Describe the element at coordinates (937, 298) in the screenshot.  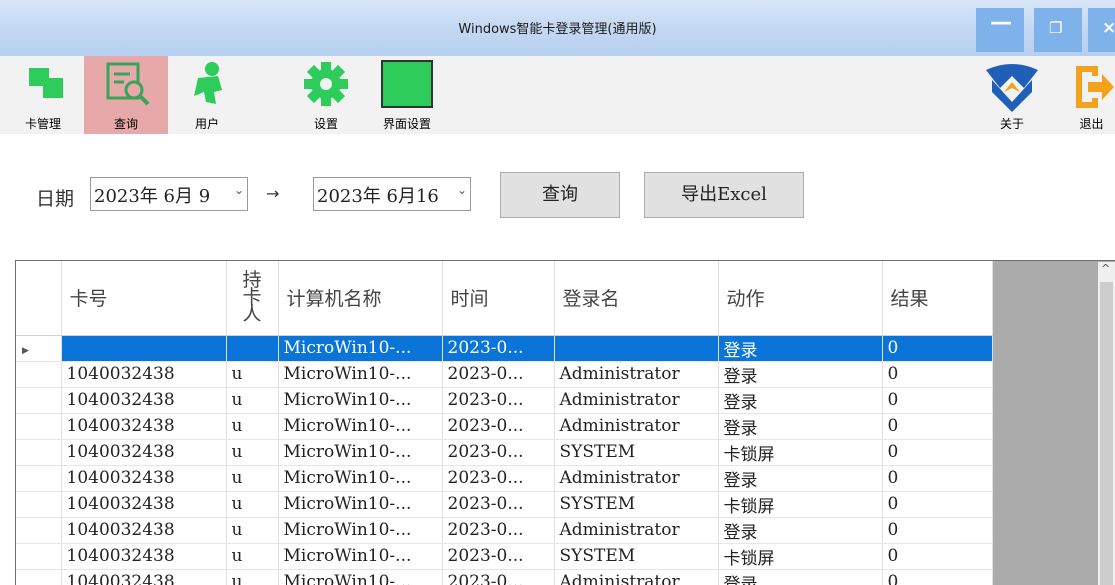
I see `column-header-result: 结果` at that location.